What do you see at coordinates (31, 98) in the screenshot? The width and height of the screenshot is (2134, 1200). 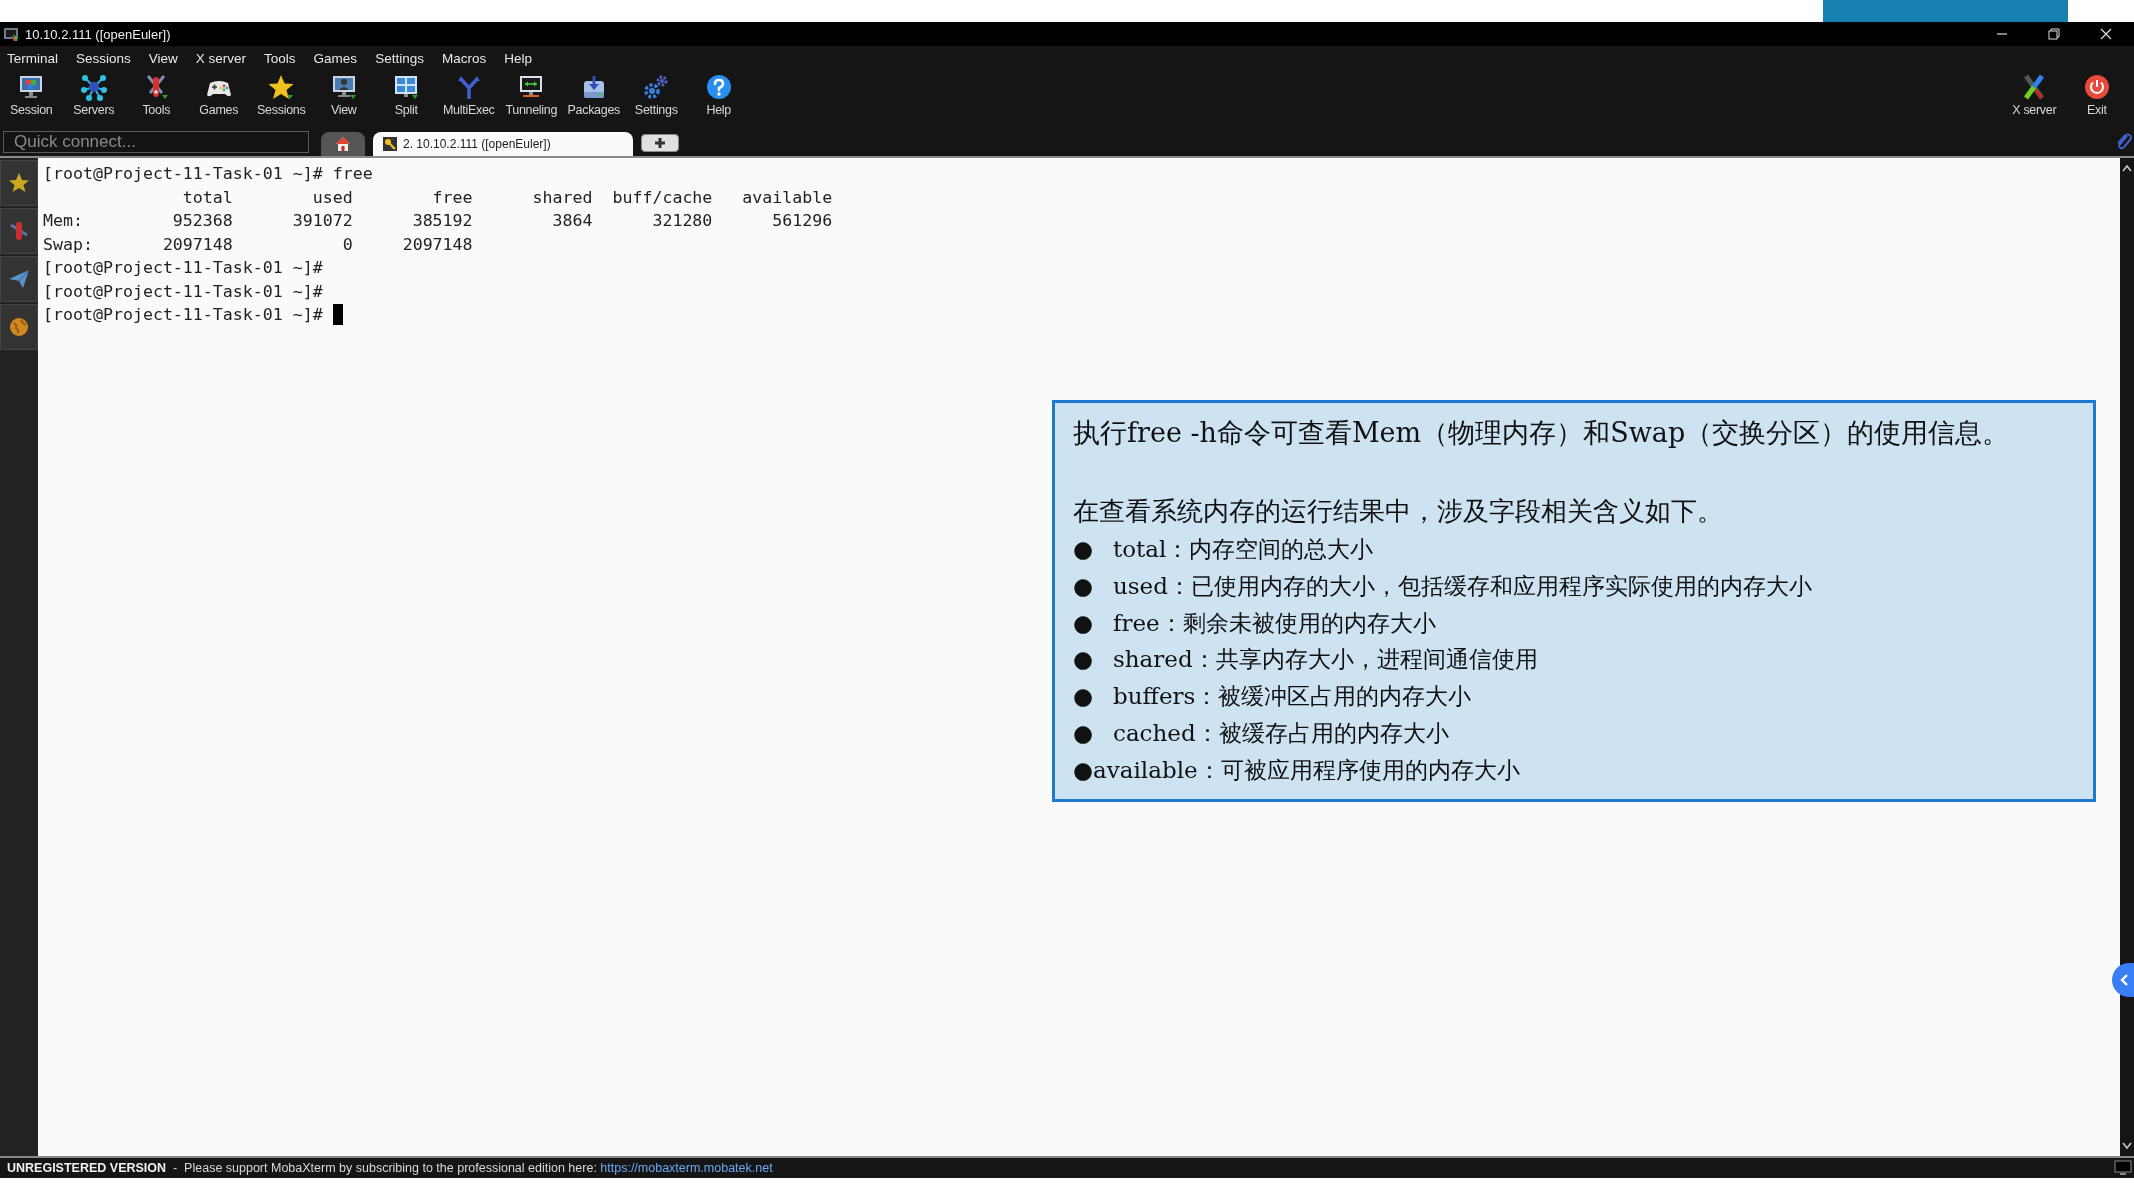 I see `toolbar-button: Session` at bounding box center [31, 98].